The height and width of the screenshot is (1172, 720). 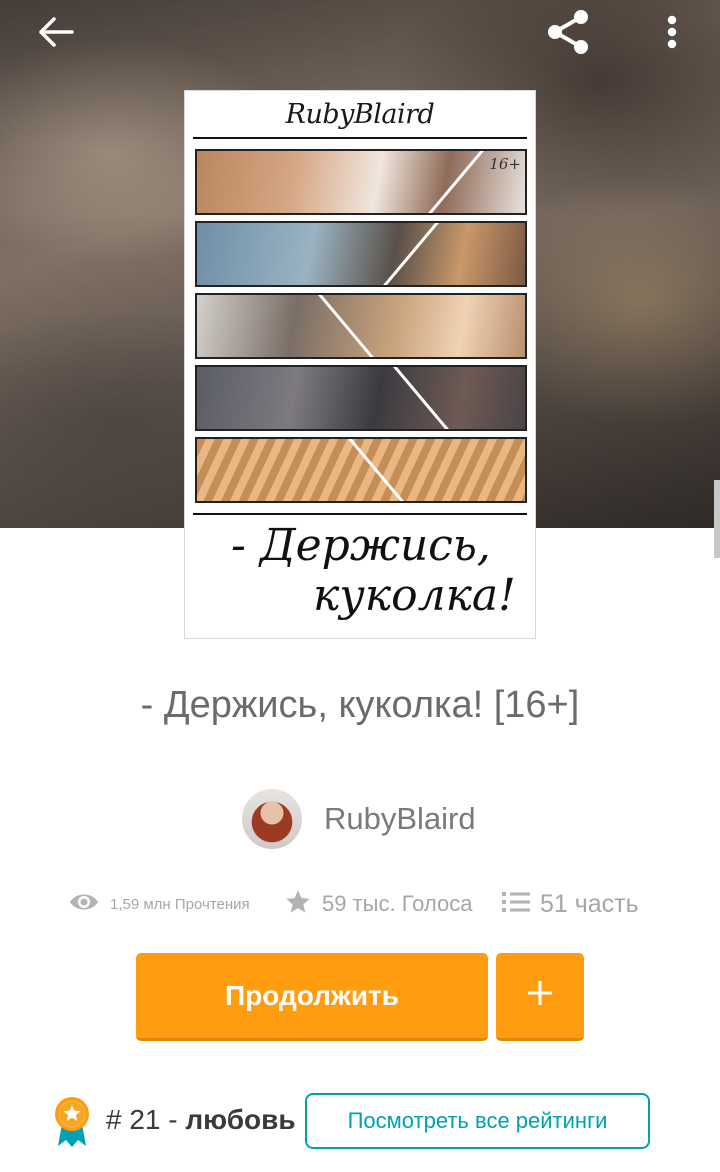 What do you see at coordinates (397, 903) in the screenshot?
I see `votes-count: 59 тыс. Голоса` at bounding box center [397, 903].